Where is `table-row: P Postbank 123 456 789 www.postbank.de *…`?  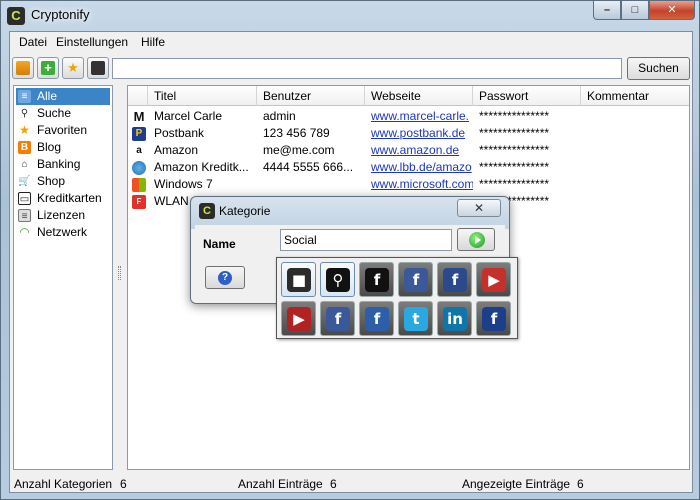
table-row: P Postbank 123 456 789 www.postbank.de *… is located at coordinates (408, 133).